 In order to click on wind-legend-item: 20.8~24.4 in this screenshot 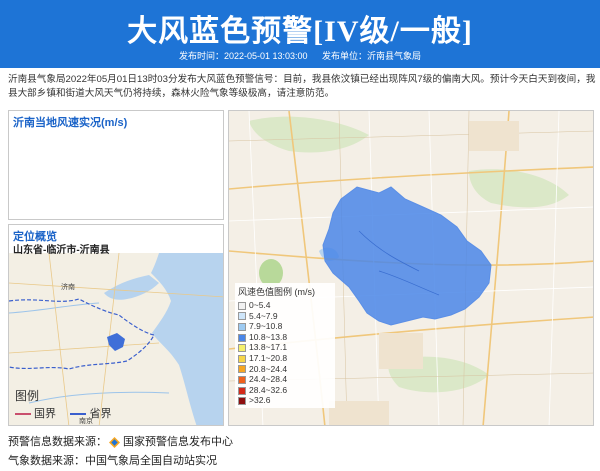, I will do `click(285, 369)`.